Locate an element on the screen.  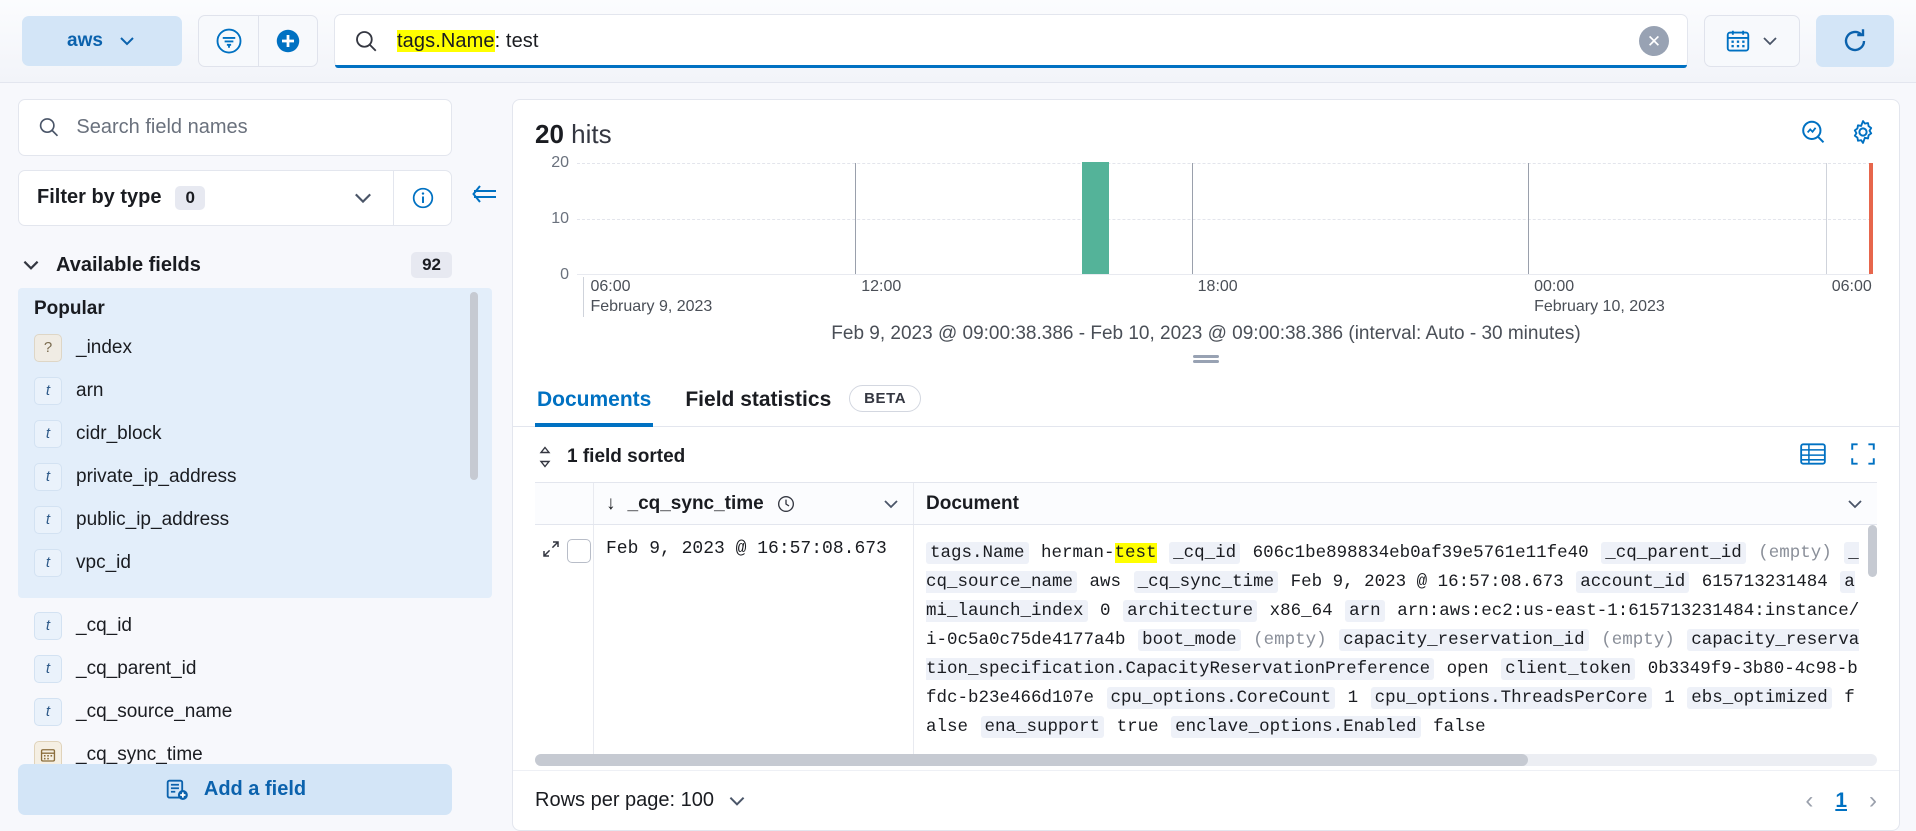
fullscreen-icon is located at coordinates (1863, 456).